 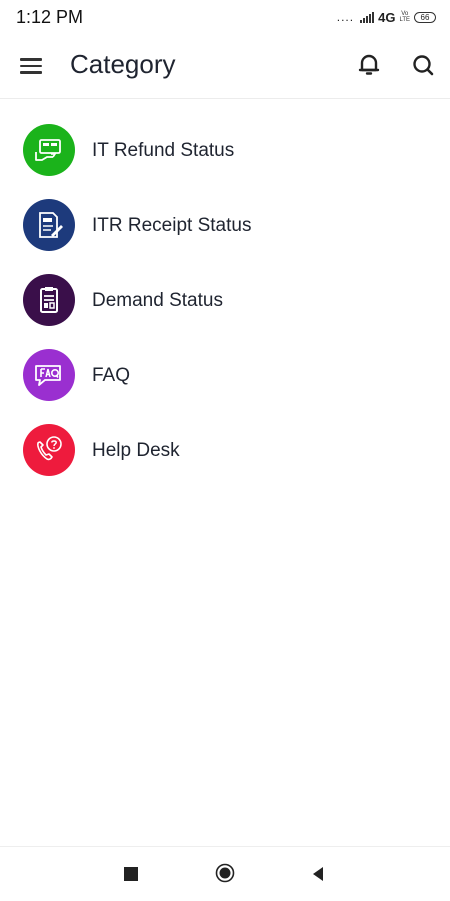 I want to click on back-icon, so click(x=318, y=874).